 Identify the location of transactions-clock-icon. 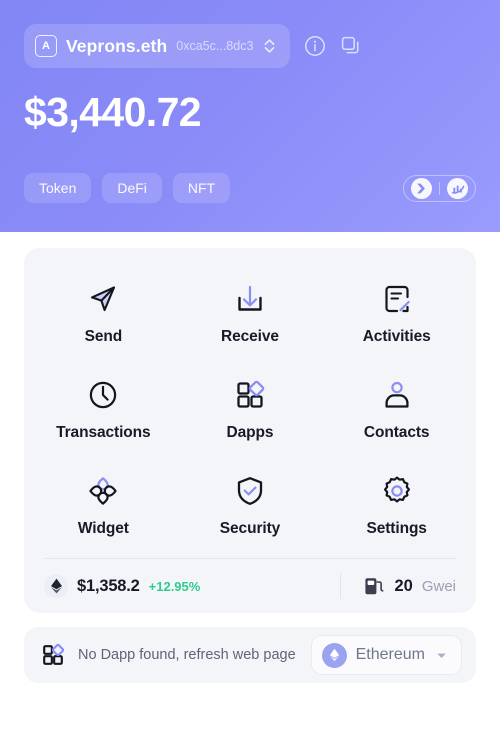
(103, 395).